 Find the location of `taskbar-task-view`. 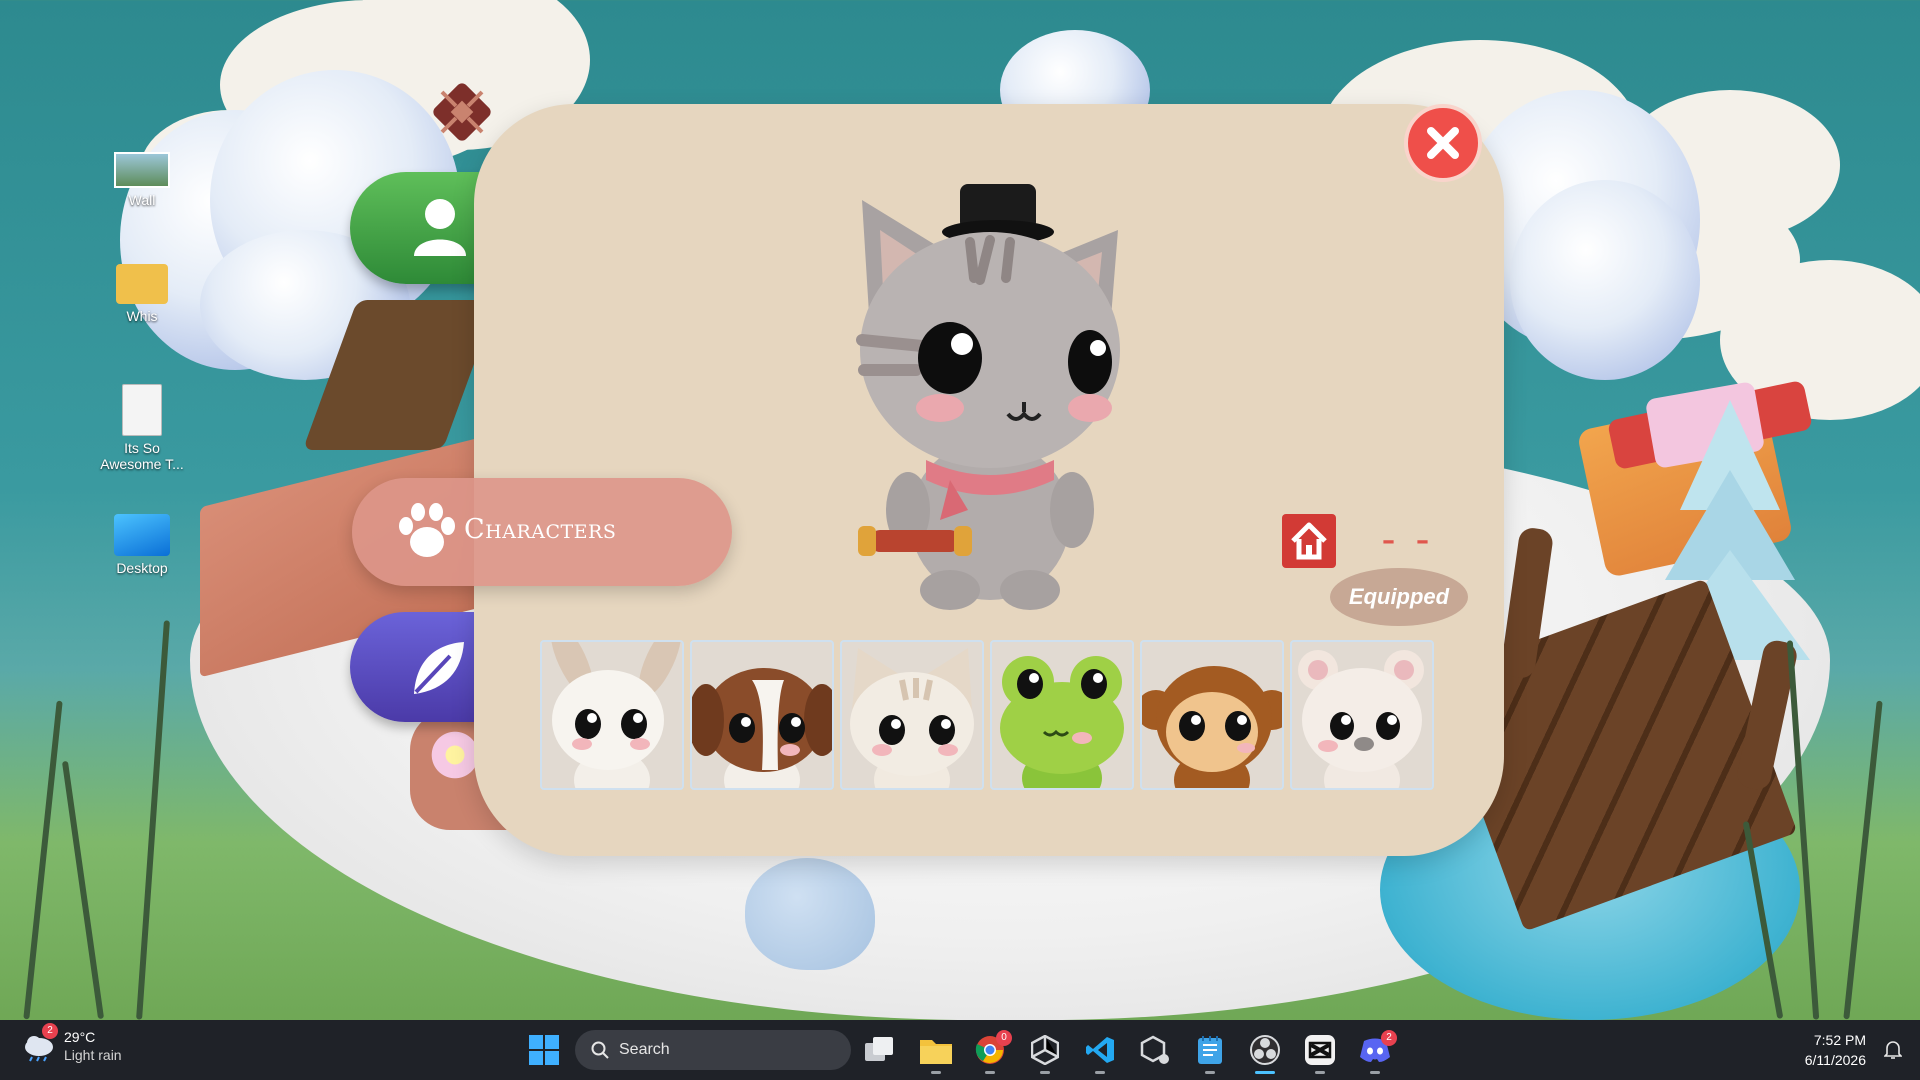

taskbar-task-view is located at coordinates (880, 1050).